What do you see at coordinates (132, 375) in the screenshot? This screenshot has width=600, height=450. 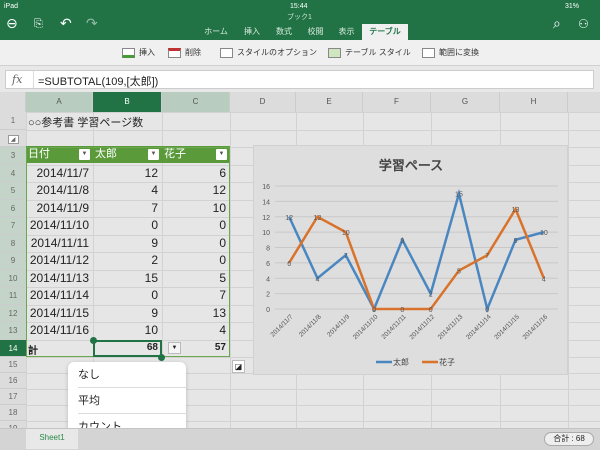 I see `menu-item-0: なし` at bounding box center [132, 375].